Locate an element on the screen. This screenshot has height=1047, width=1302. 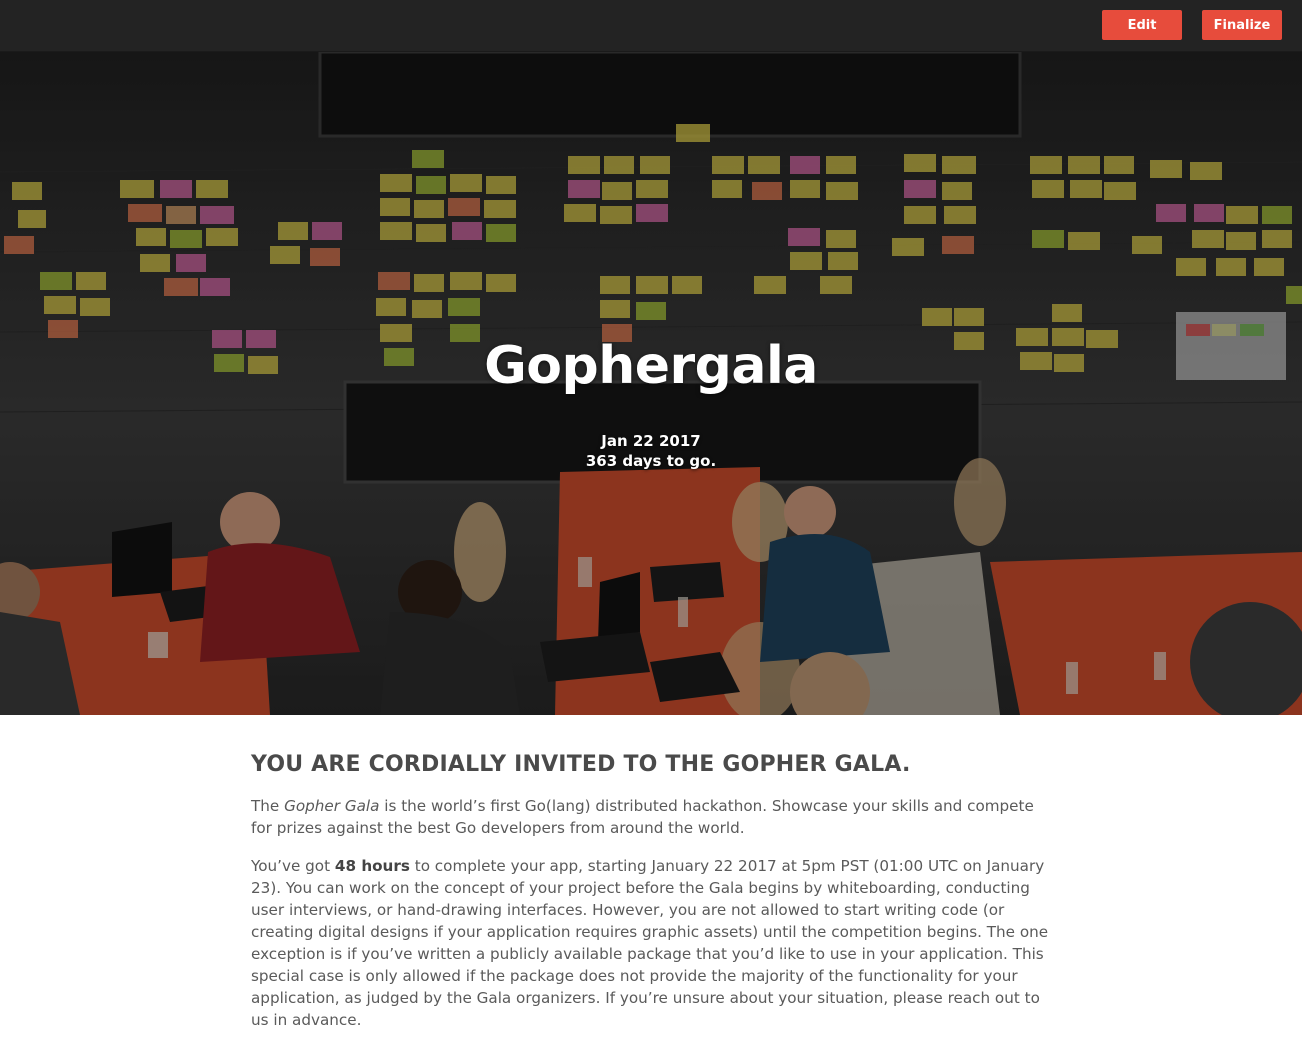
finalize-button: Finalize is located at coordinates (1242, 25).